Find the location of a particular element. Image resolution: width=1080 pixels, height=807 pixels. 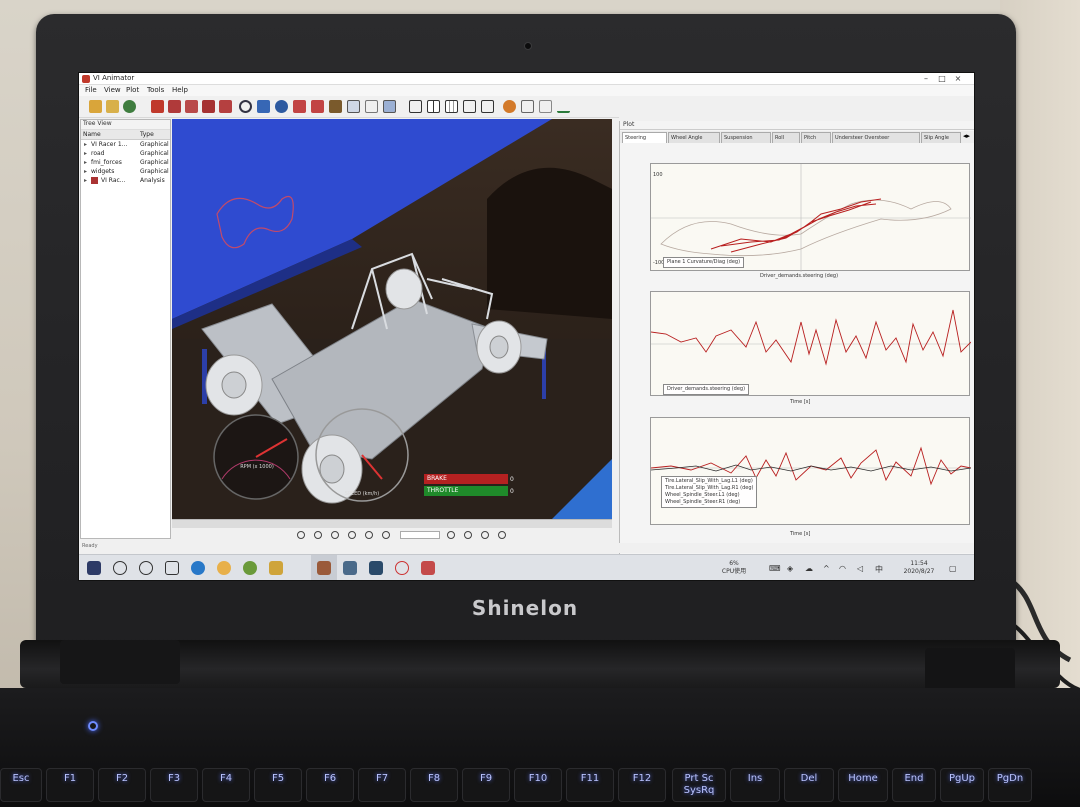

stop-icon is located at coordinates (386, 535).